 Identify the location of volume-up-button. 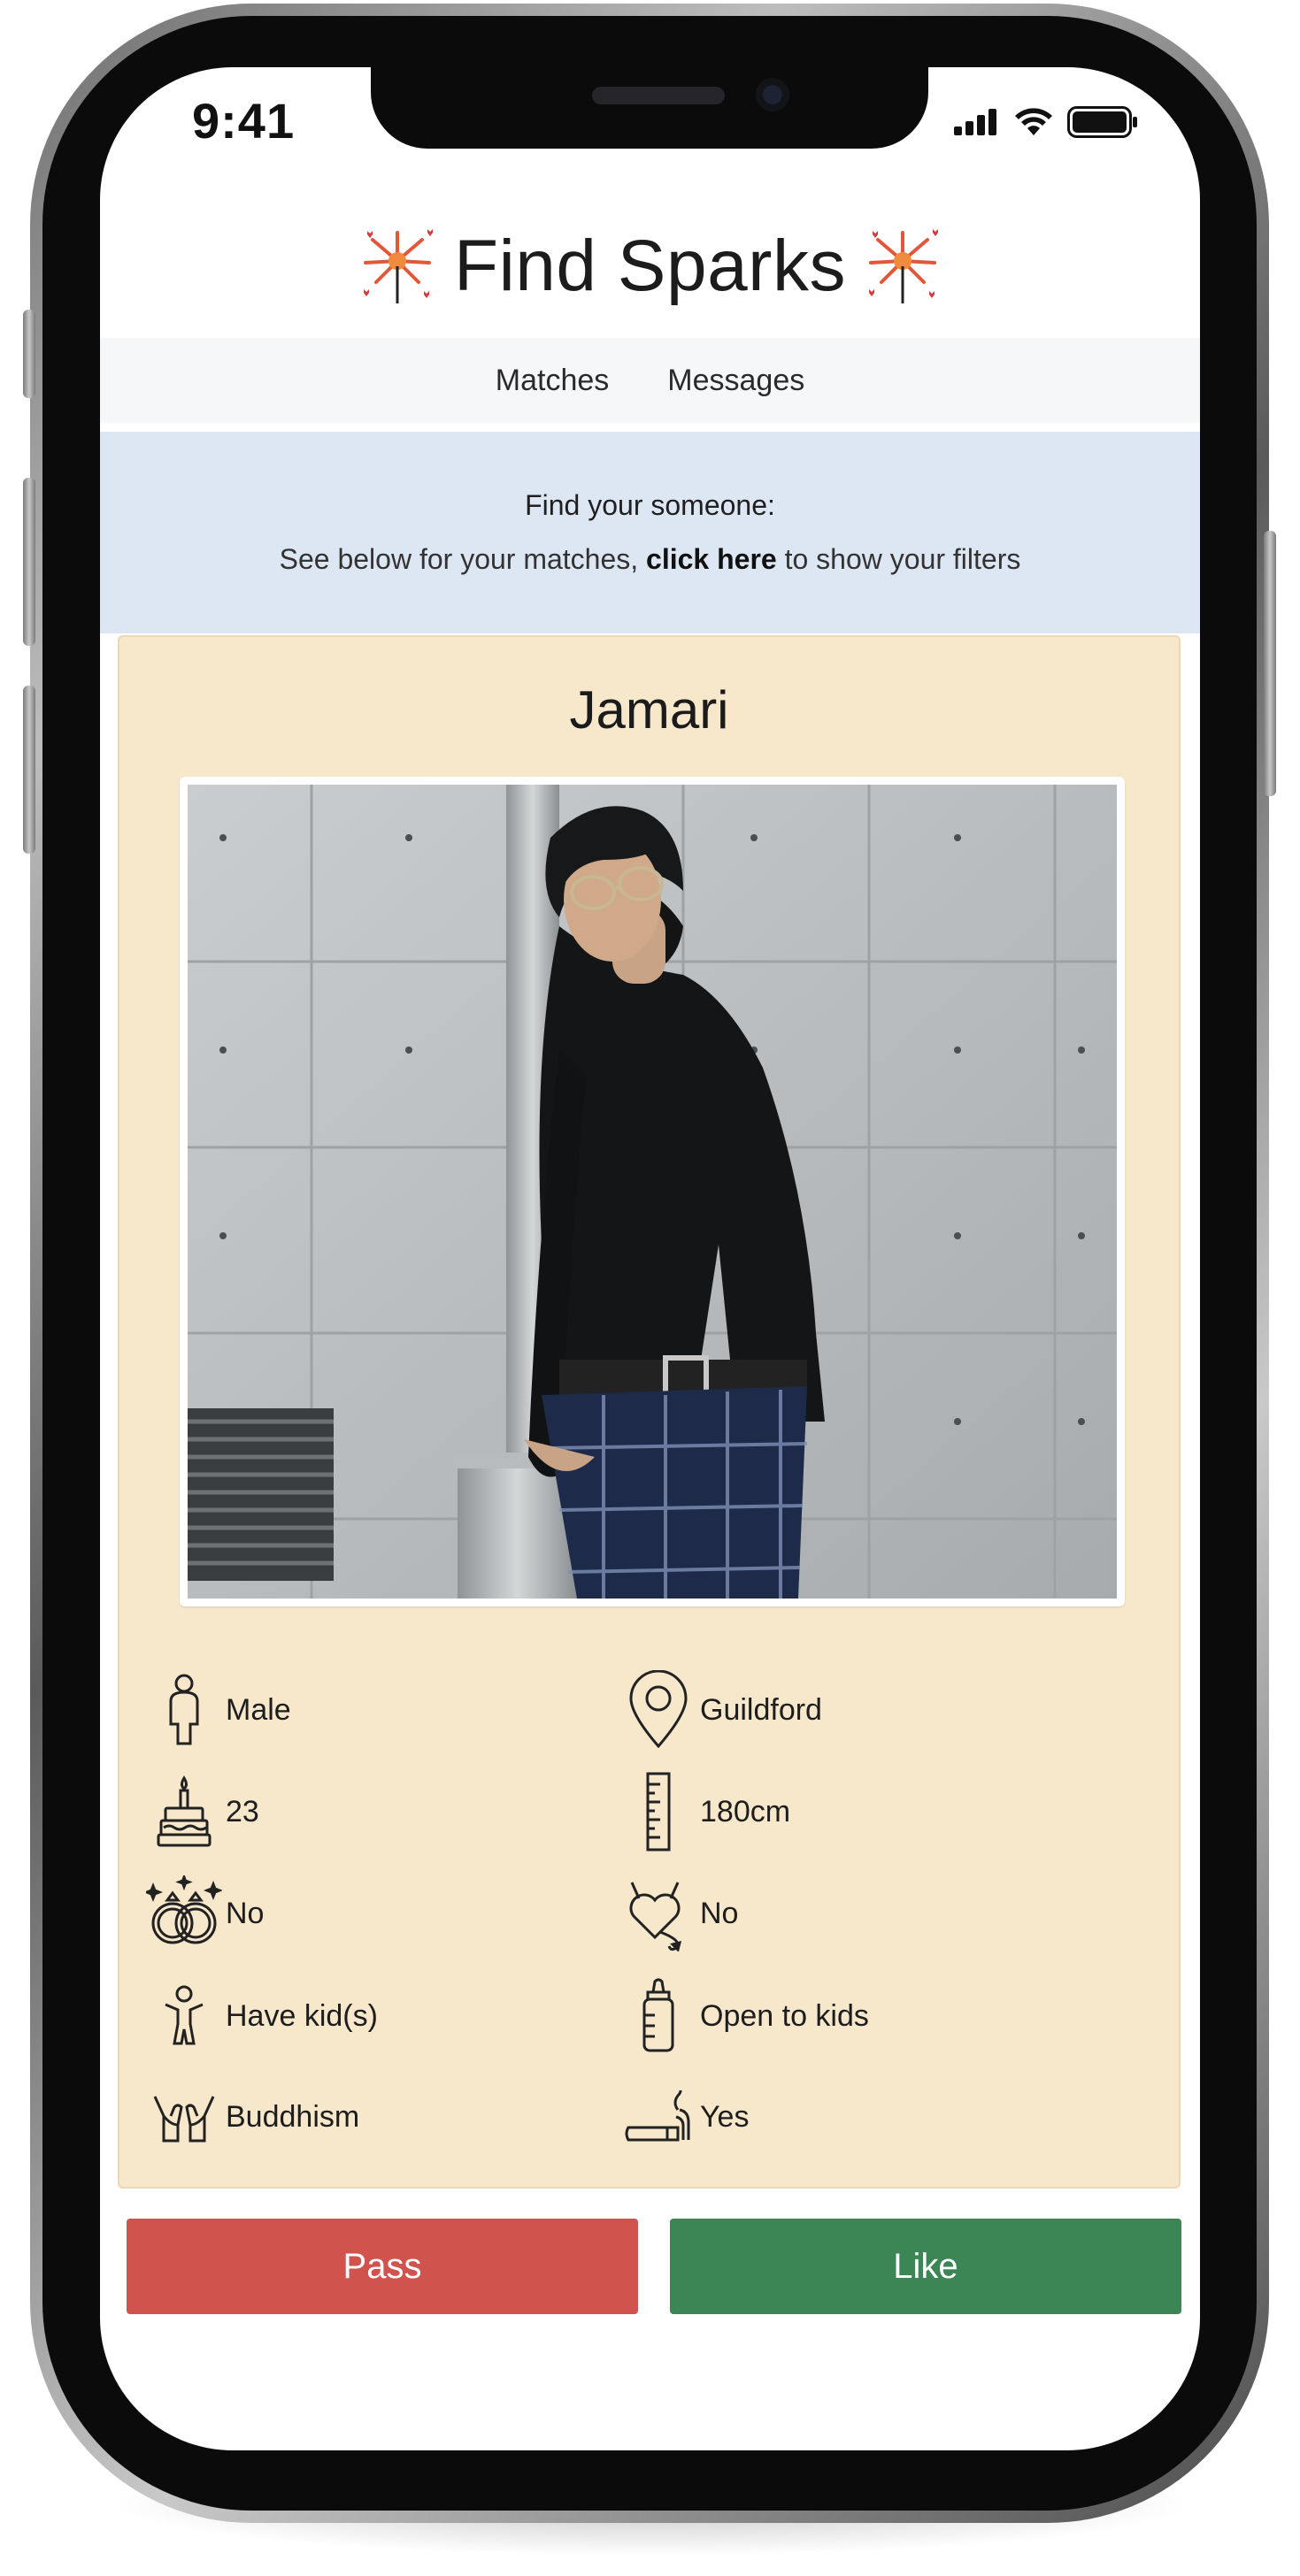
(29, 562).